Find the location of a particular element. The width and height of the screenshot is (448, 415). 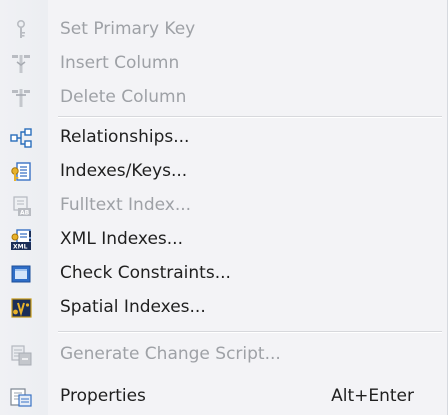

check-constraints-icon is located at coordinates (21, 274).